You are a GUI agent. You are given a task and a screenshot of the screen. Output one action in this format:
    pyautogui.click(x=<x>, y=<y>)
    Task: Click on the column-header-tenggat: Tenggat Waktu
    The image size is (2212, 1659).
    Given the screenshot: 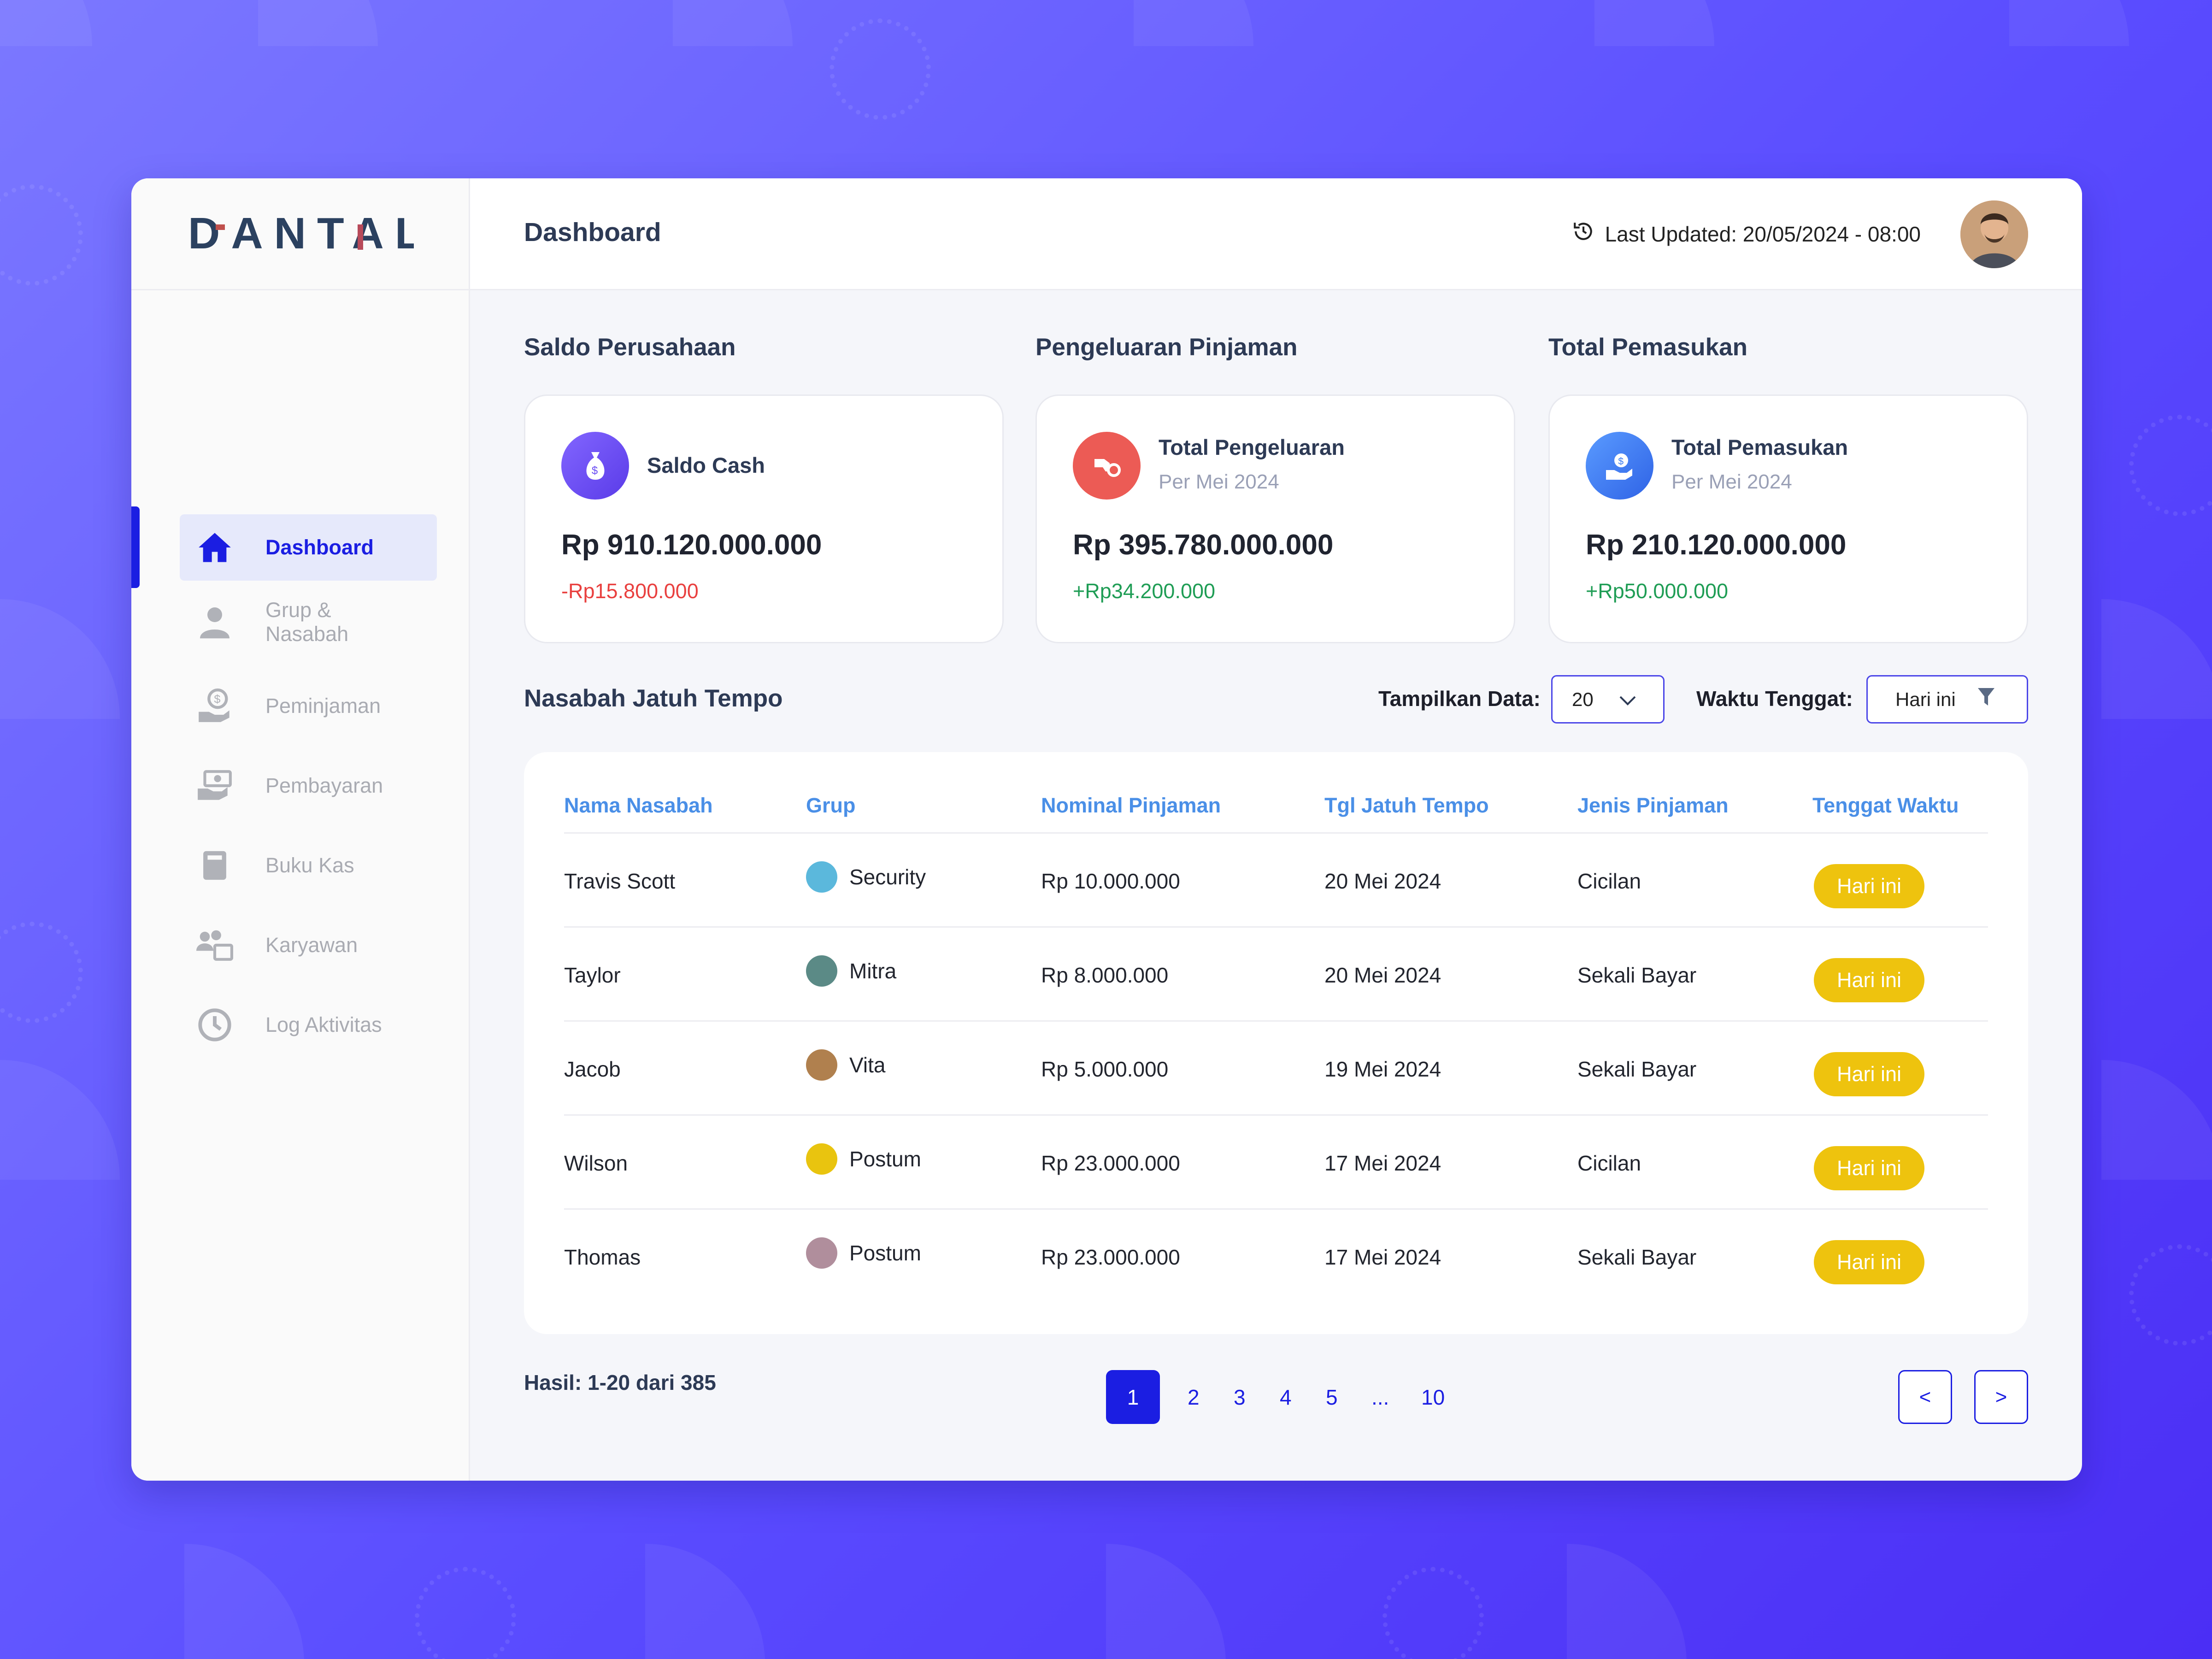 What is the action you would take?
    pyautogui.click(x=1885, y=806)
    